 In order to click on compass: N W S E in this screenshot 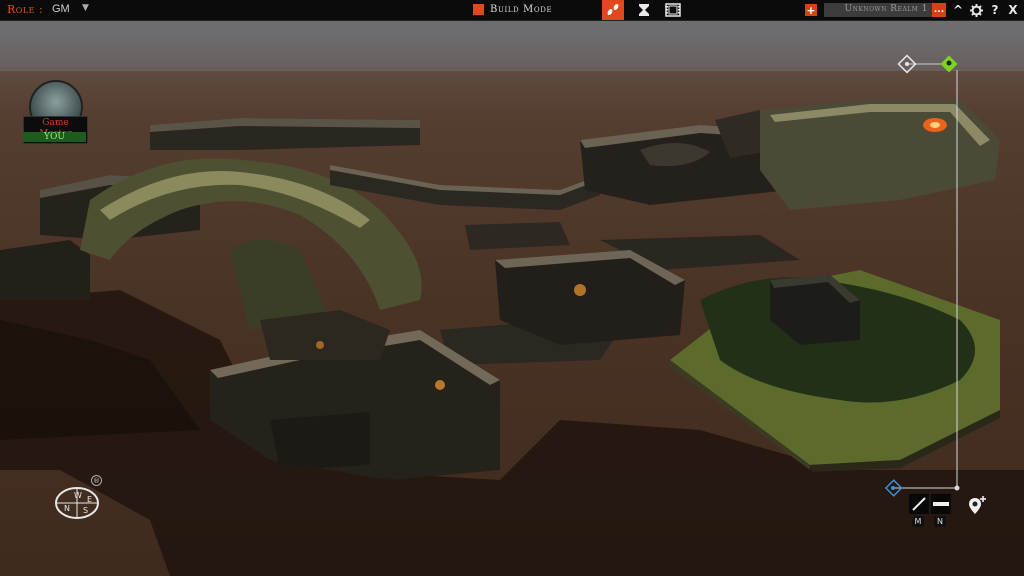, I will do `click(77, 505)`.